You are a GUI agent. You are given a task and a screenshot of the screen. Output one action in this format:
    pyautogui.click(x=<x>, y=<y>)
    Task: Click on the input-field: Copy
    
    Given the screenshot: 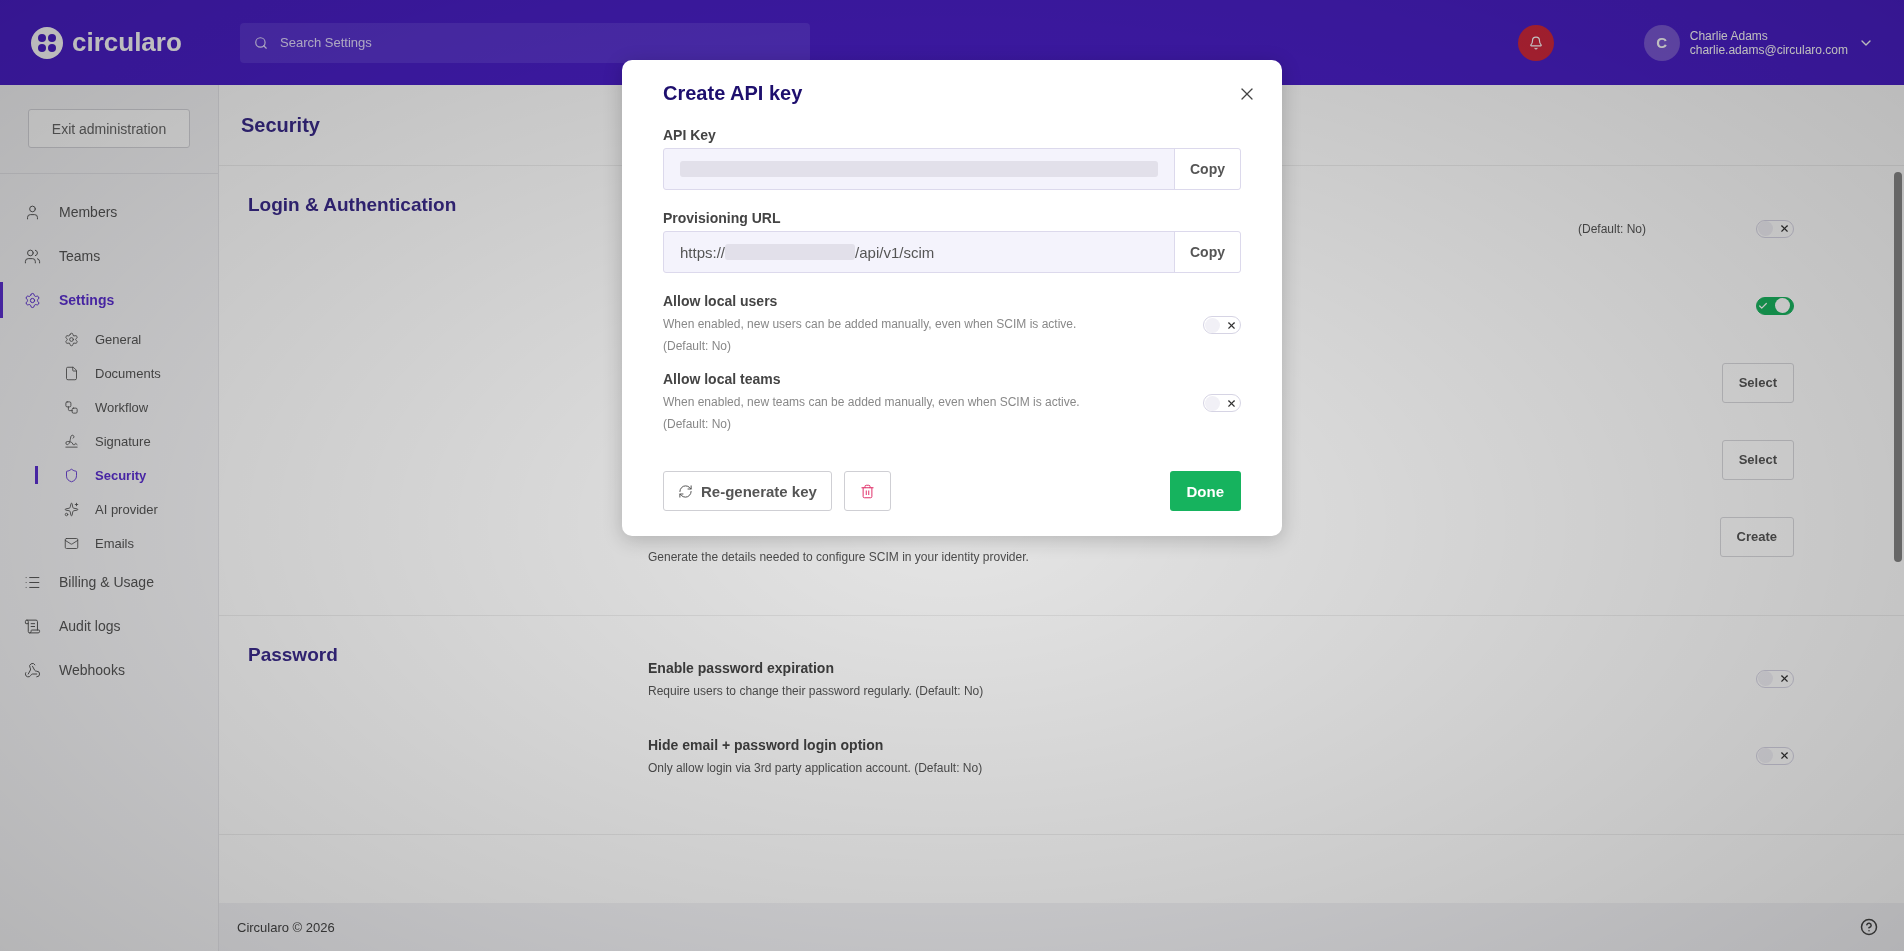 What is the action you would take?
    pyautogui.click(x=952, y=169)
    